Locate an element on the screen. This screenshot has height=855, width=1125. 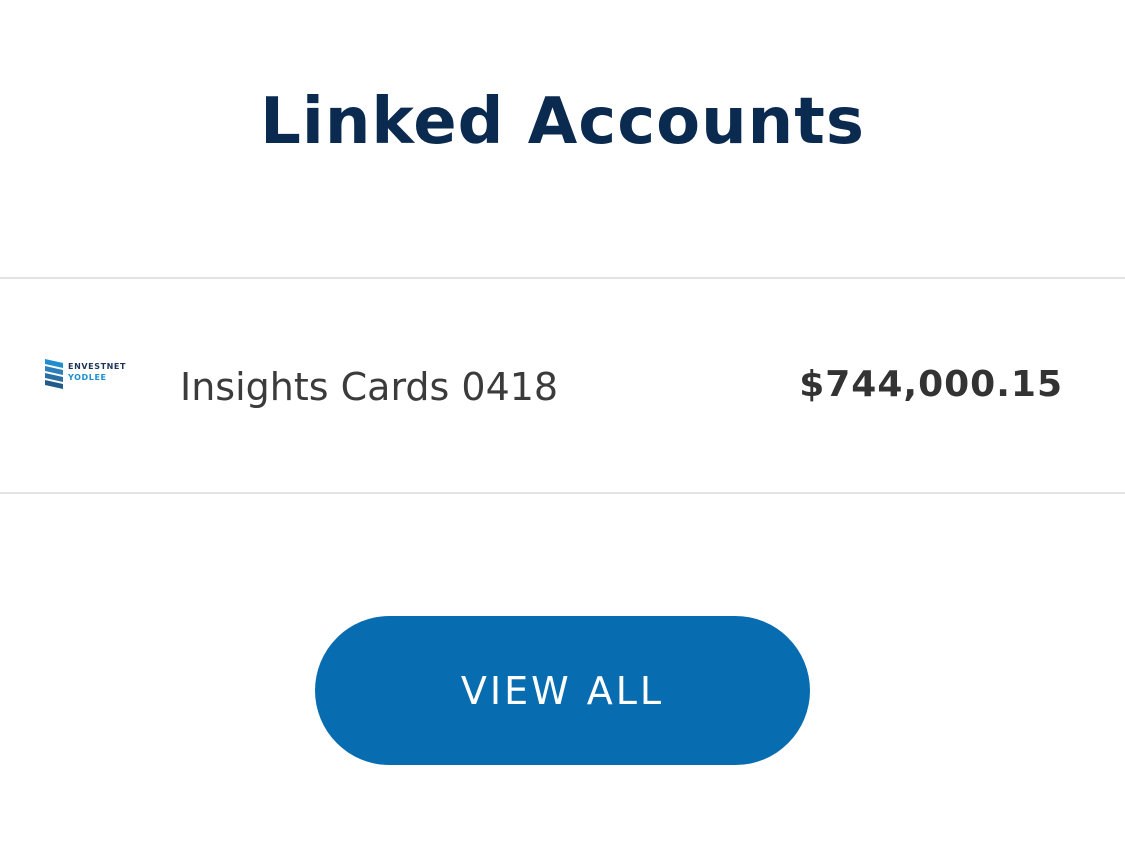
stripes-icon is located at coordinates (54, 374).